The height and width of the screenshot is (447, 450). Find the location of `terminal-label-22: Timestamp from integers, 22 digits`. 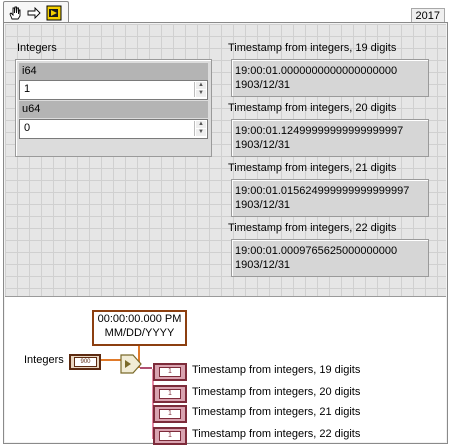

terminal-label-22: Timestamp from integers, 22 digits is located at coordinates (276, 434).